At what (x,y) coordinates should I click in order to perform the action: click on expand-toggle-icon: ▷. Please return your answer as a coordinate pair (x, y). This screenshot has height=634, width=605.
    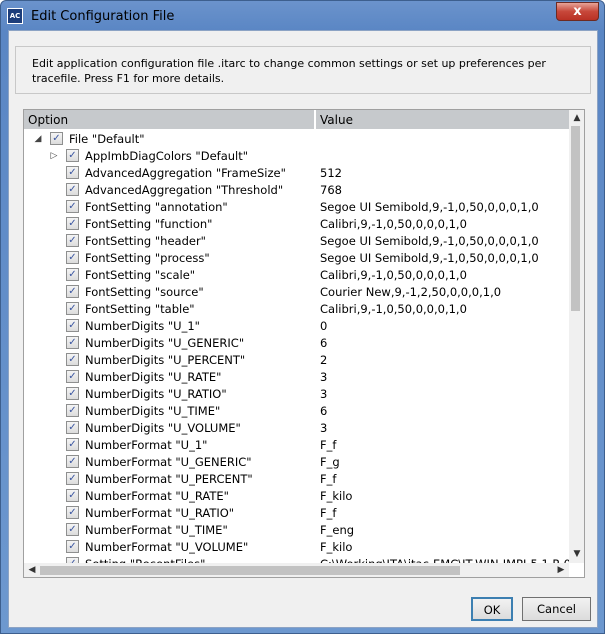
    Looking at the image, I should click on (54, 156).